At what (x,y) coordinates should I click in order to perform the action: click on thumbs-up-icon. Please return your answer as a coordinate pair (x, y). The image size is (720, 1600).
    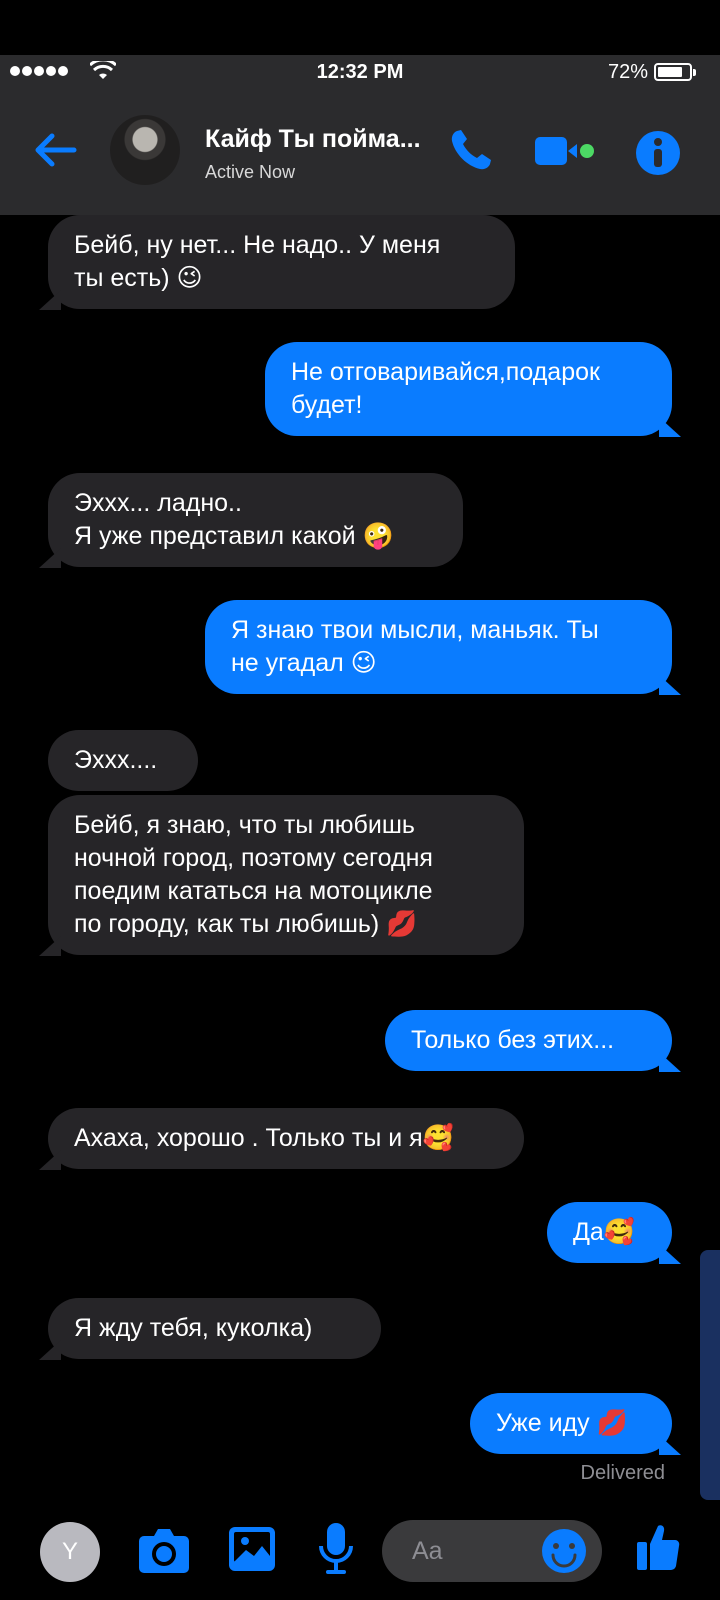
    Looking at the image, I should click on (658, 1547).